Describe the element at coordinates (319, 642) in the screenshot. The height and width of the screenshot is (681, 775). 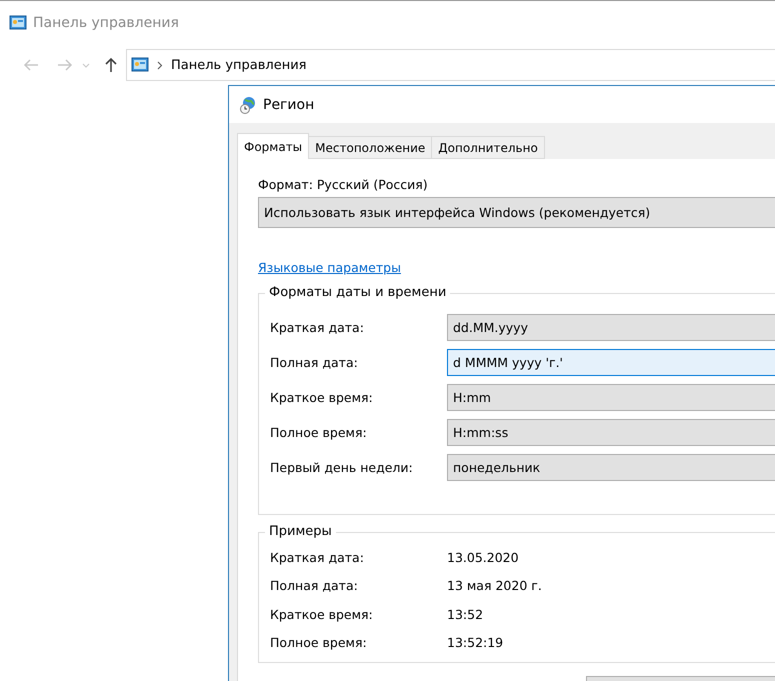
I see `example-label: Полное время:` at that location.